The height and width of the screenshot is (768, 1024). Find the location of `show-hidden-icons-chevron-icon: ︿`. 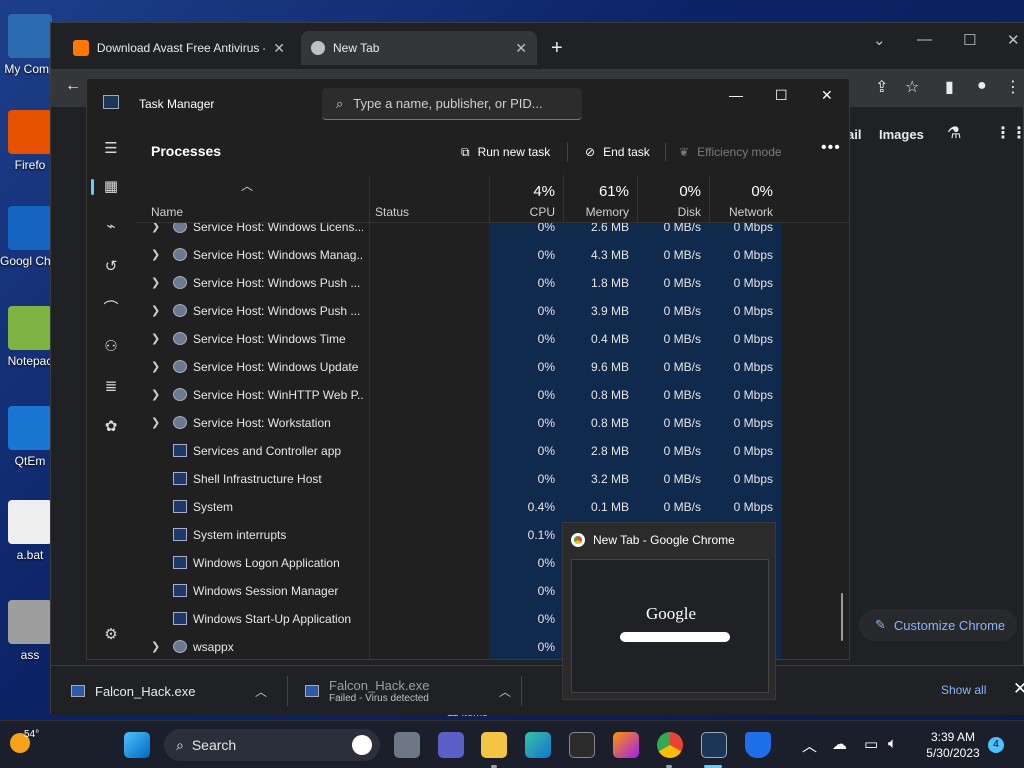

show-hidden-icons-chevron-icon: ︿ is located at coordinates (809, 745).